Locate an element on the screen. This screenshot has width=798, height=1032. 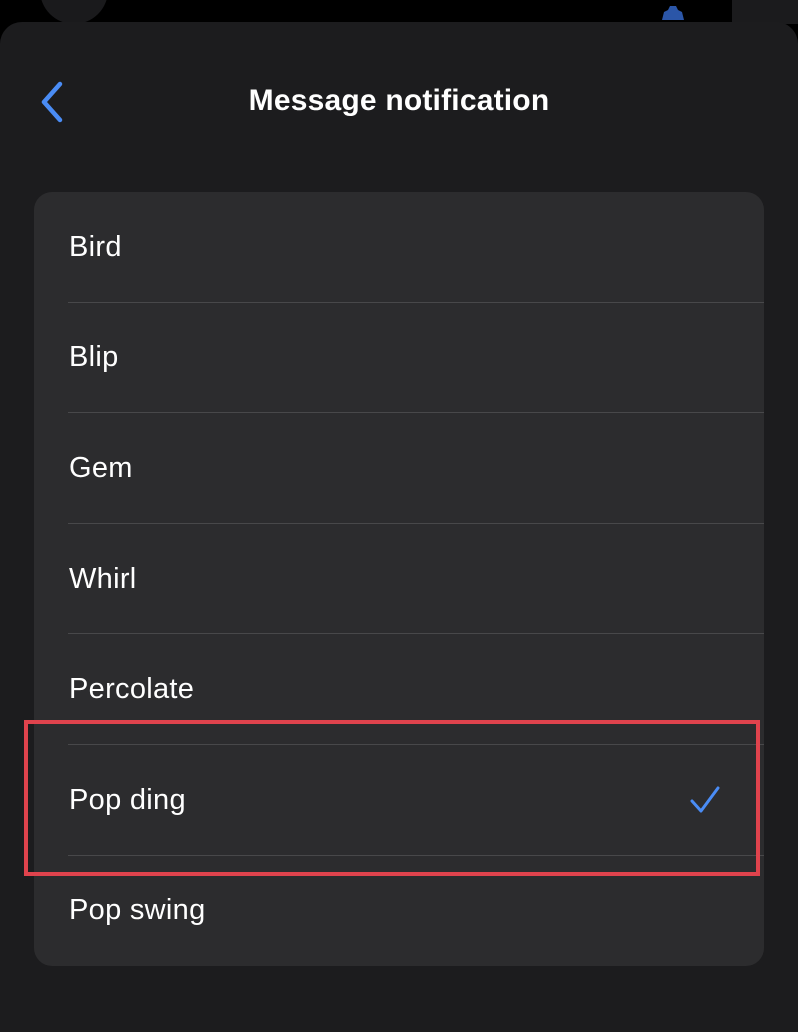
avatar is located at coordinates (74, 12).